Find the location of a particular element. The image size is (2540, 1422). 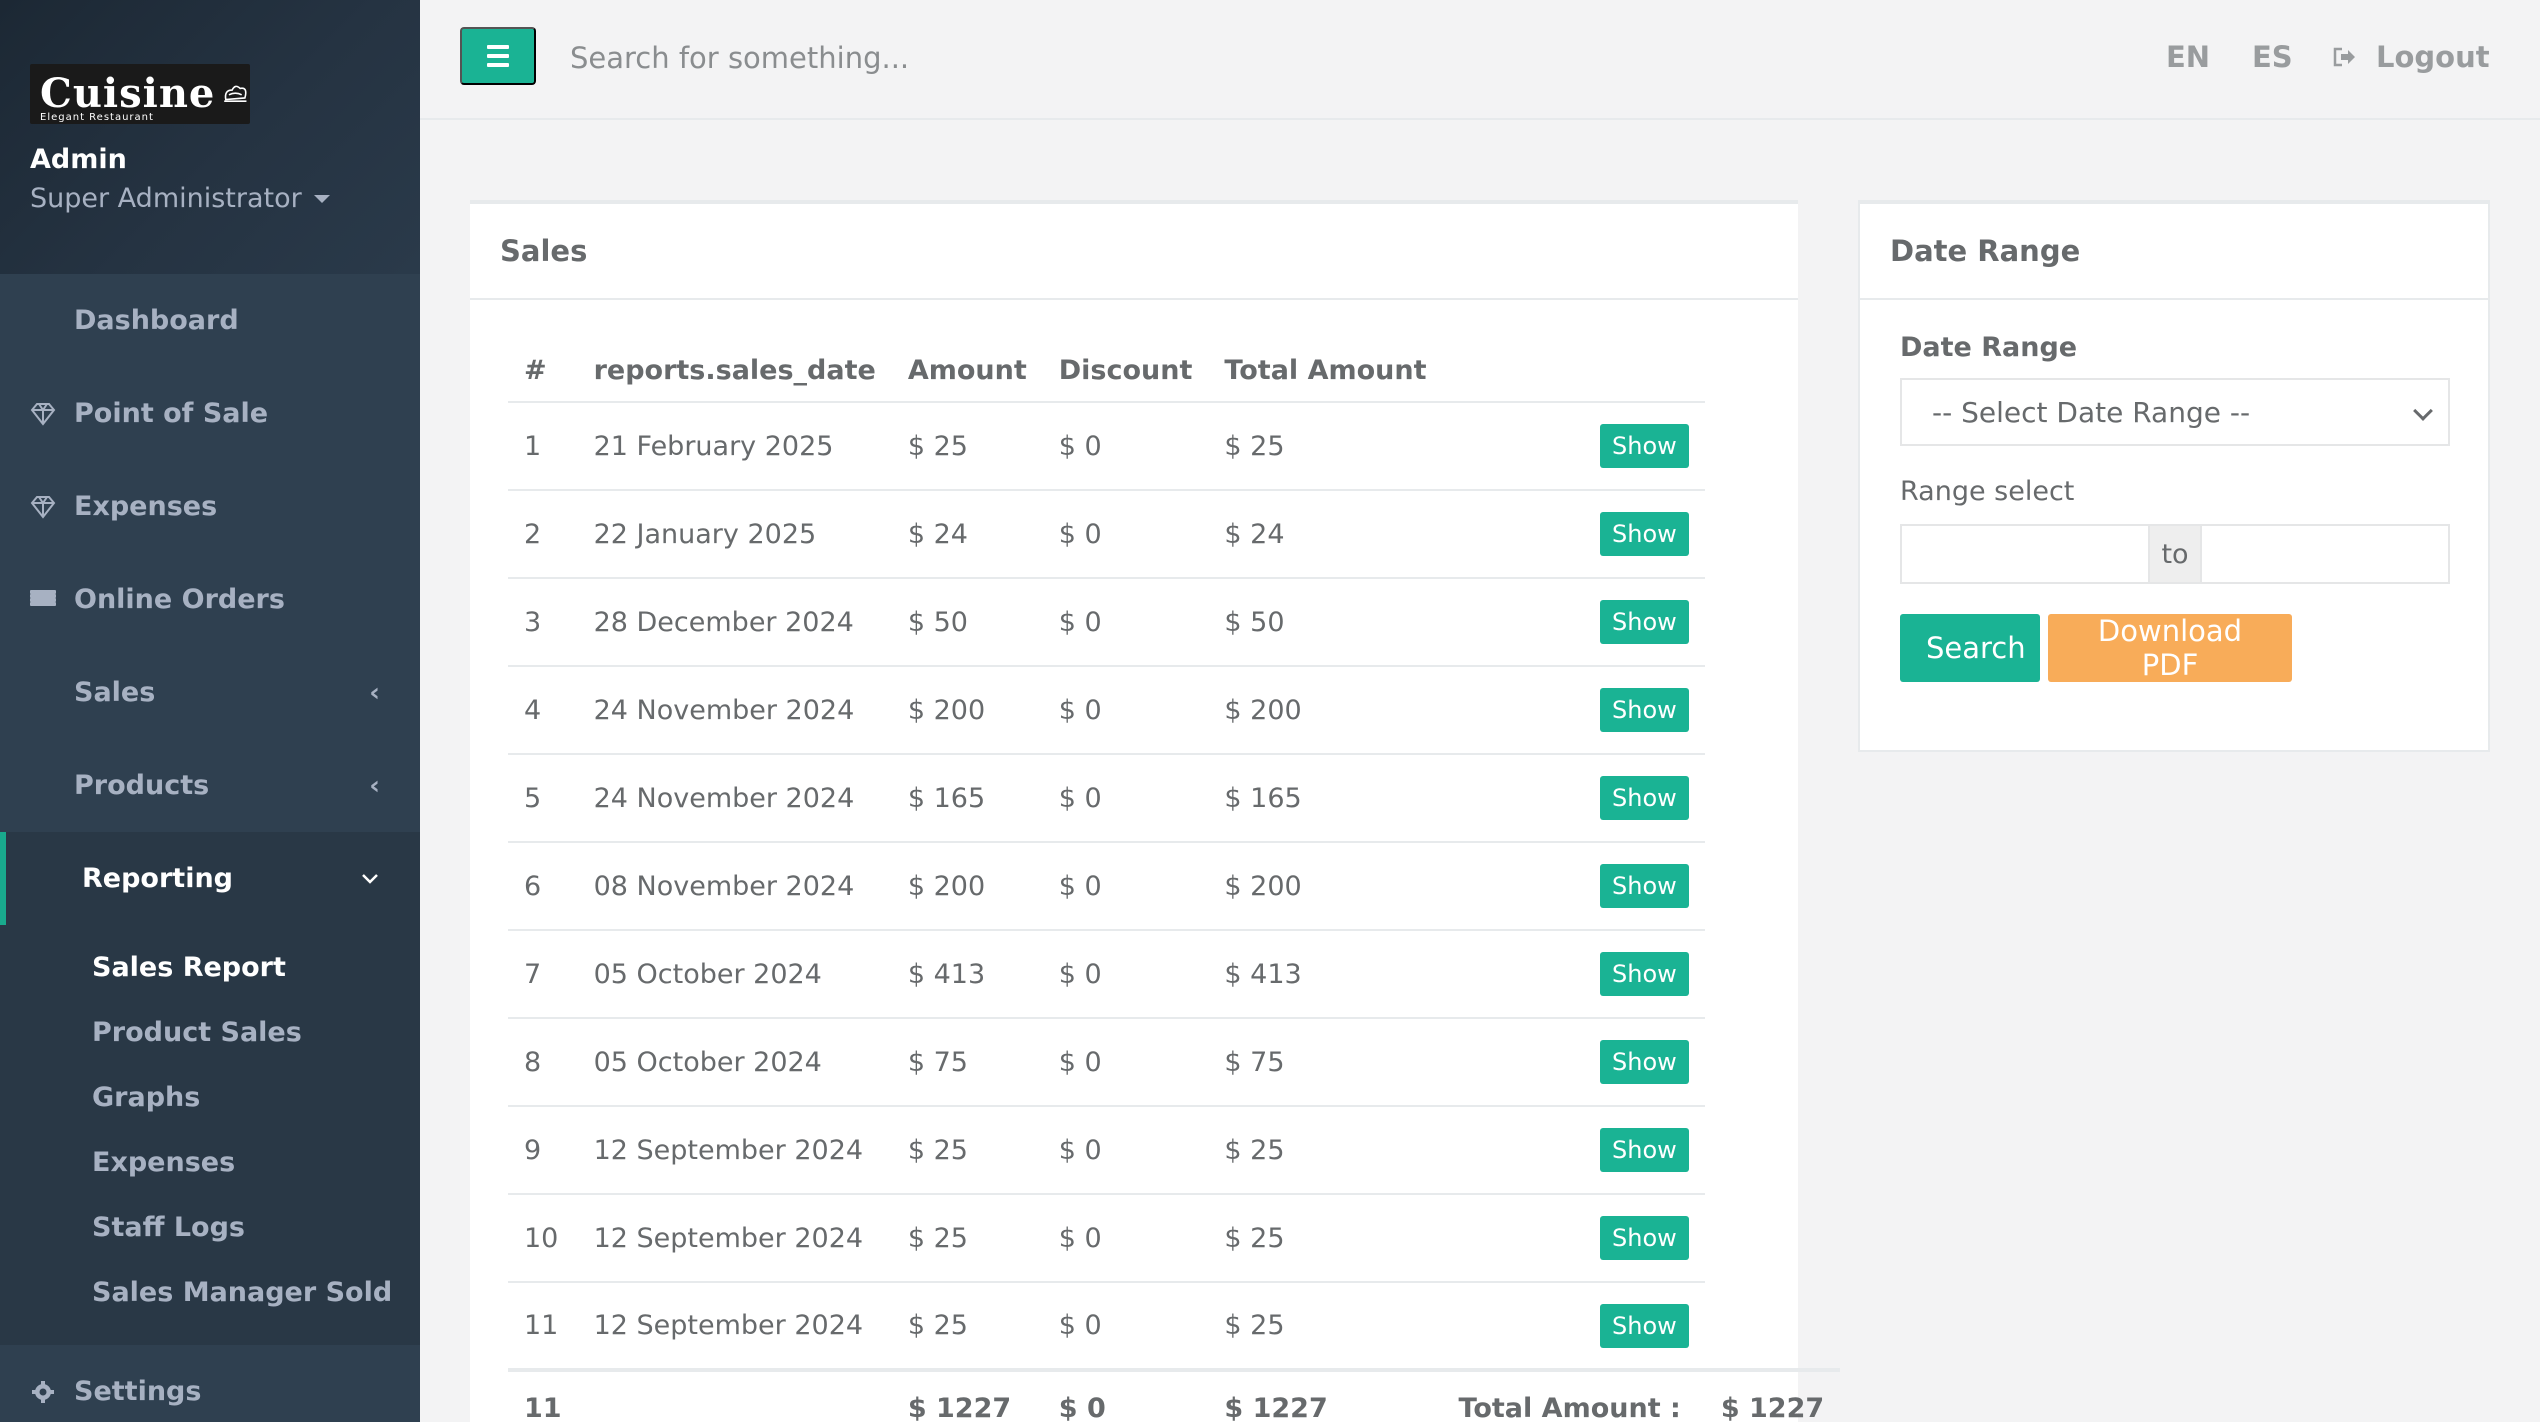

sidebar-item-settings: Settings is located at coordinates (210, 1383).